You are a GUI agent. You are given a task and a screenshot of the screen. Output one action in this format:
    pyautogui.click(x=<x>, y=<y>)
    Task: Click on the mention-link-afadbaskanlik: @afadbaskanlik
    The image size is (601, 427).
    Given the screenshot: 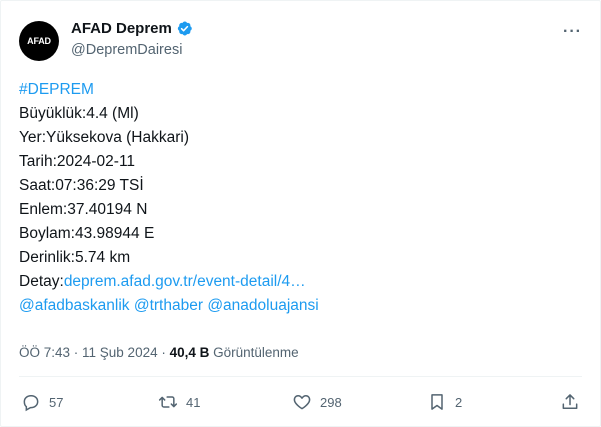 What is the action you would take?
    pyautogui.click(x=74, y=305)
    